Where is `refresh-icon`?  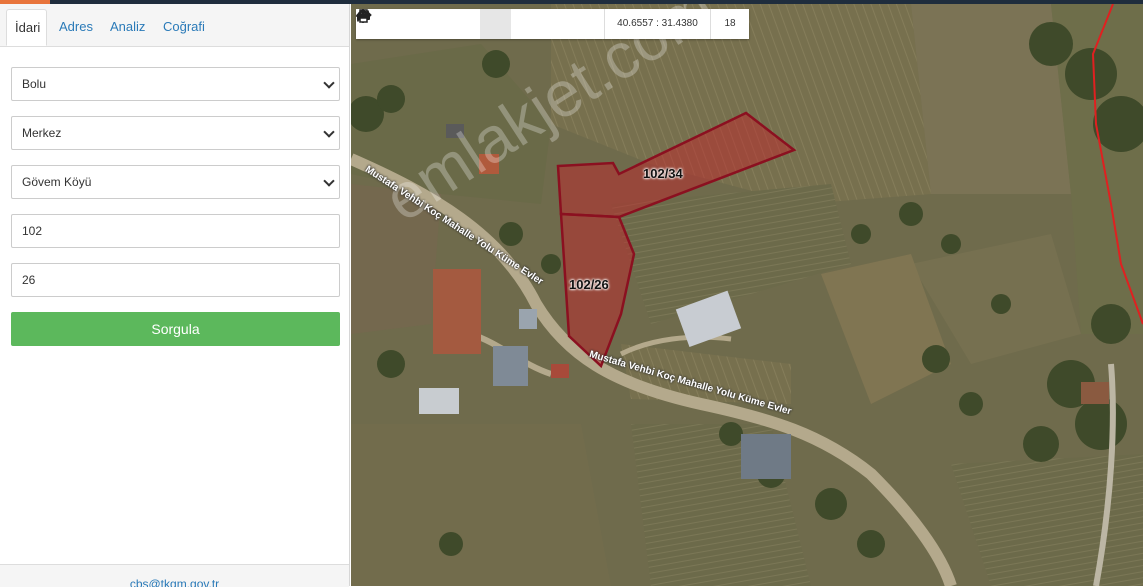 refresh-icon is located at coordinates (403, 24).